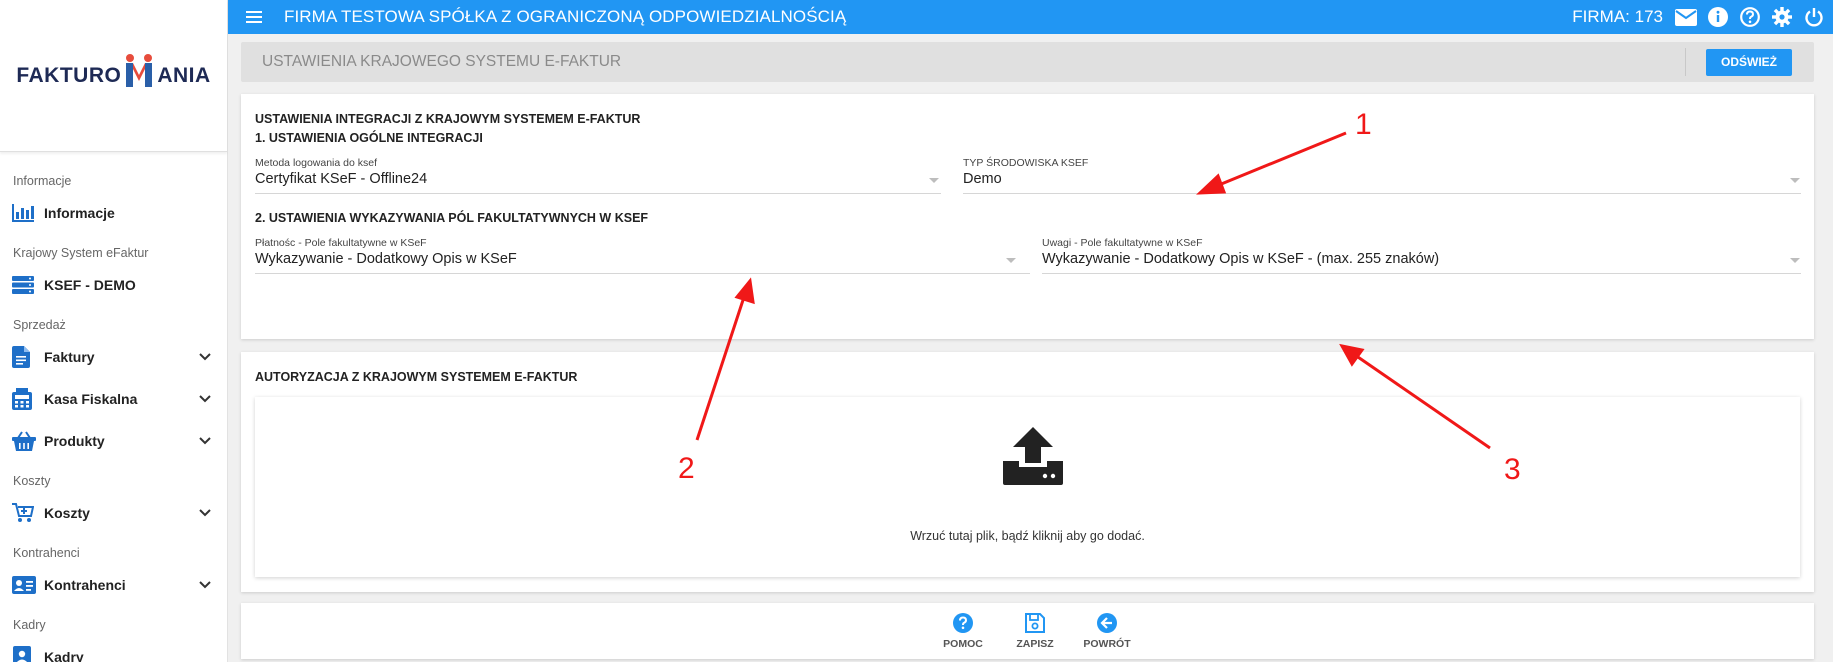 The image size is (1833, 662). Describe the element at coordinates (1512, 469) in the screenshot. I see `annotation-number-3: 3` at that location.